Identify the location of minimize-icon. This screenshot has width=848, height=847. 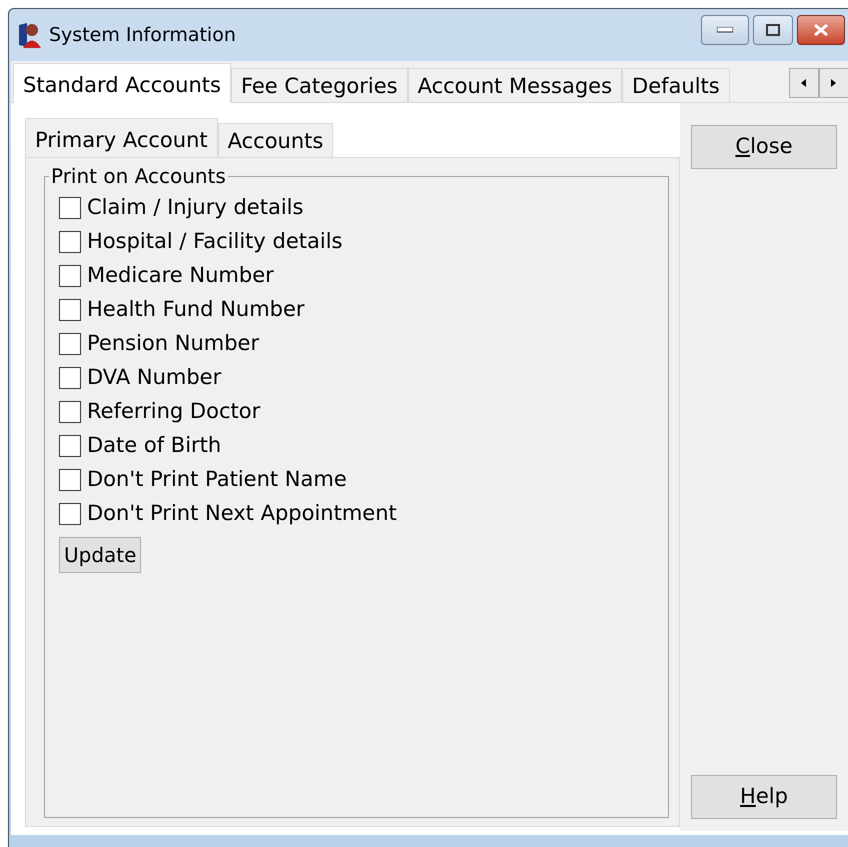
(725, 30).